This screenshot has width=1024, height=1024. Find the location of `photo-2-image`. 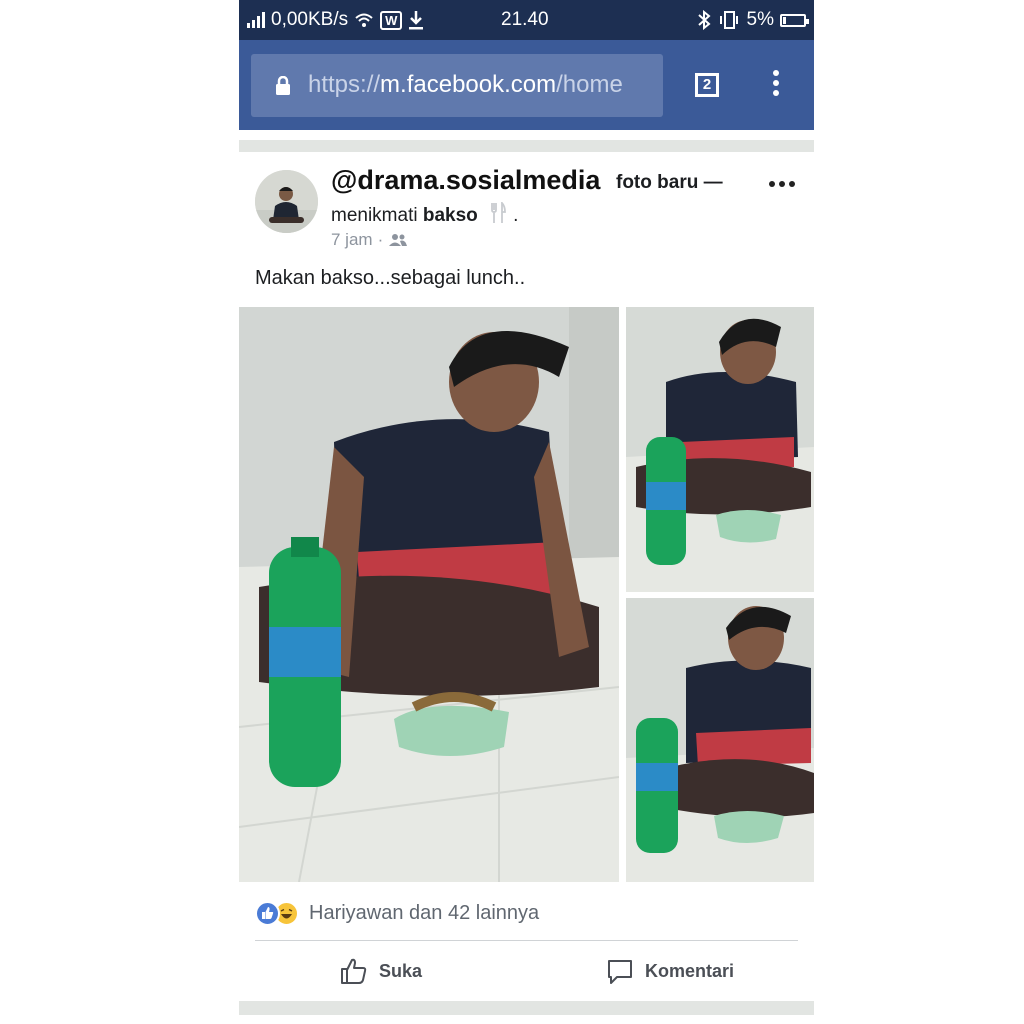

photo-2-image is located at coordinates (720, 449).